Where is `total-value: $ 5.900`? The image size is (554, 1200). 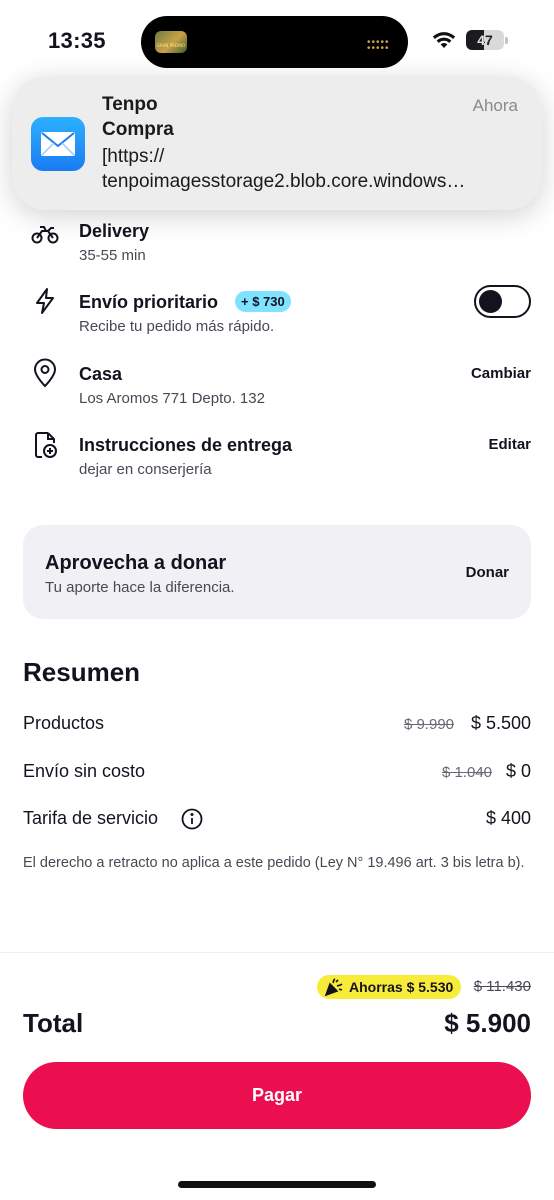 total-value: $ 5.900 is located at coordinates (487, 1023).